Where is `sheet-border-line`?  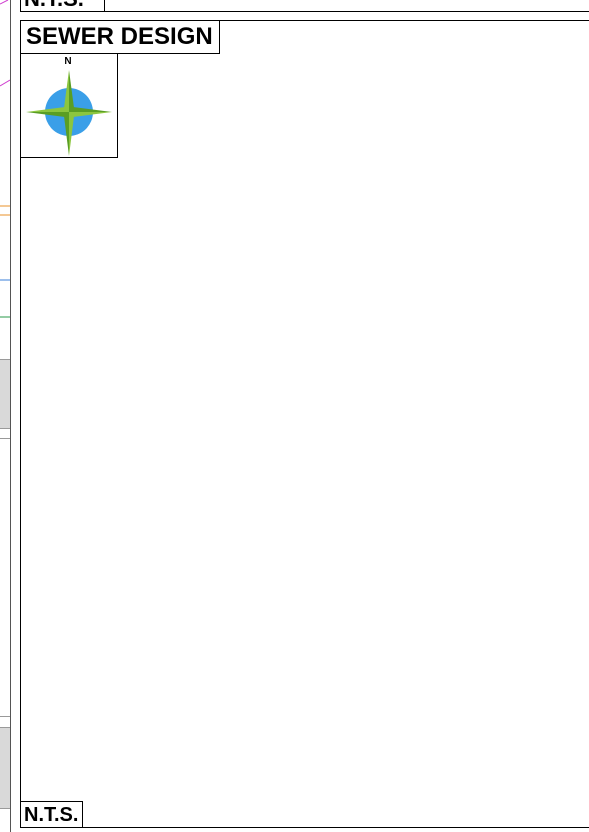
sheet-border-line is located at coordinates (10, 416).